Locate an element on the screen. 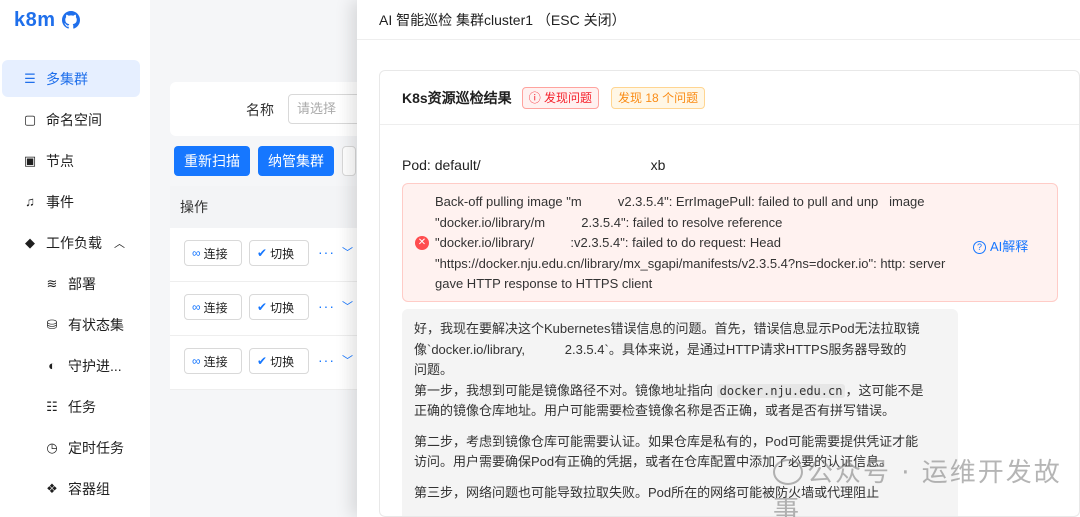  watermark: 公众号 · 运维开发故事 is located at coordinates (926, 484).